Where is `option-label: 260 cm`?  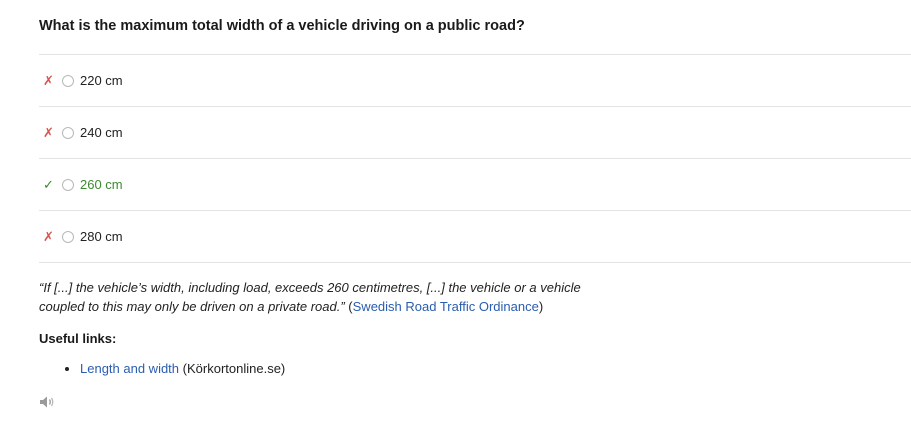
option-label: 260 cm is located at coordinates (101, 184).